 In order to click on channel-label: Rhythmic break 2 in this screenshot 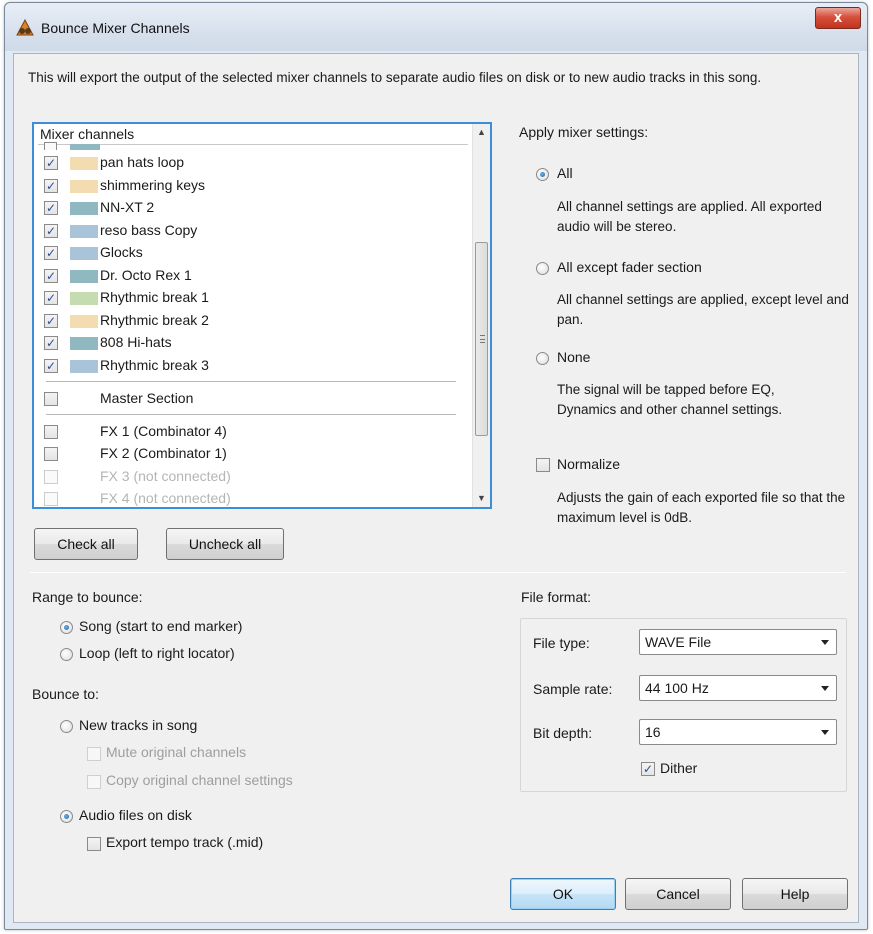, I will do `click(154, 319)`.